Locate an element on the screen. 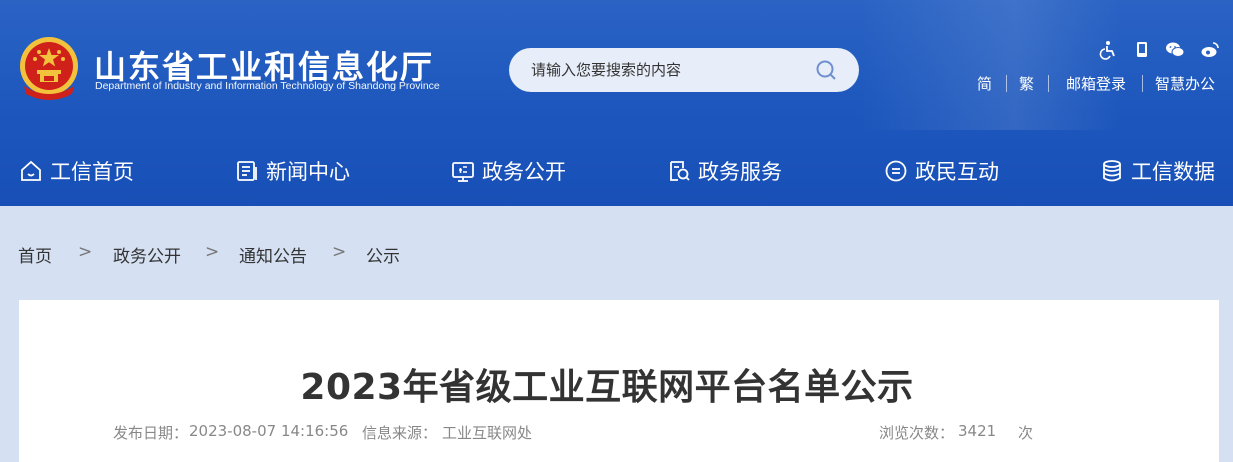  nav-item-label: 工信首页 is located at coordinates (92, 172).